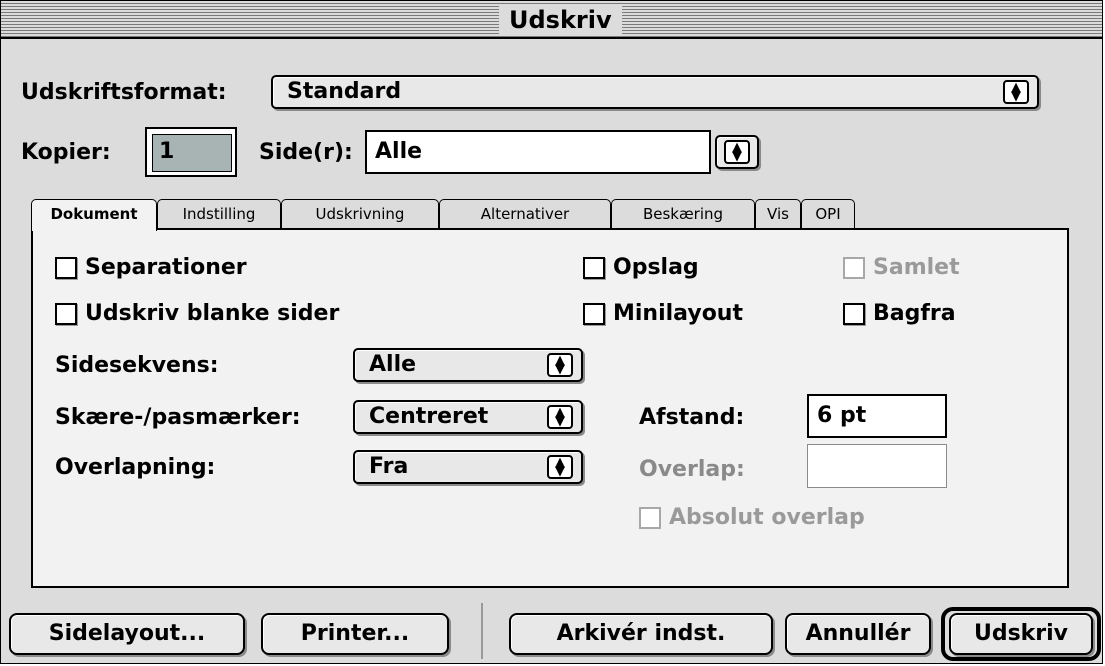 The image size is (1105, 666). Describe the element at coordinates (167, 151) in the screenshot. I see `copies-value: 1` at that location.